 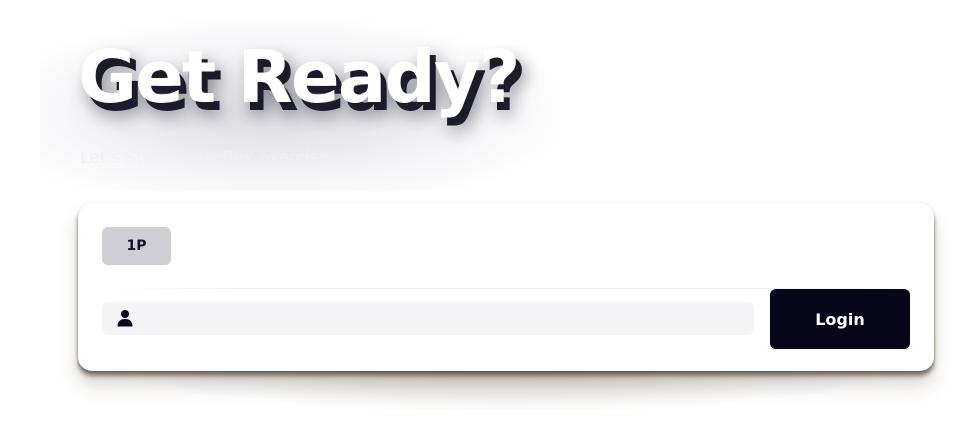 I want to click on name-input, so click(x=442, y=318).